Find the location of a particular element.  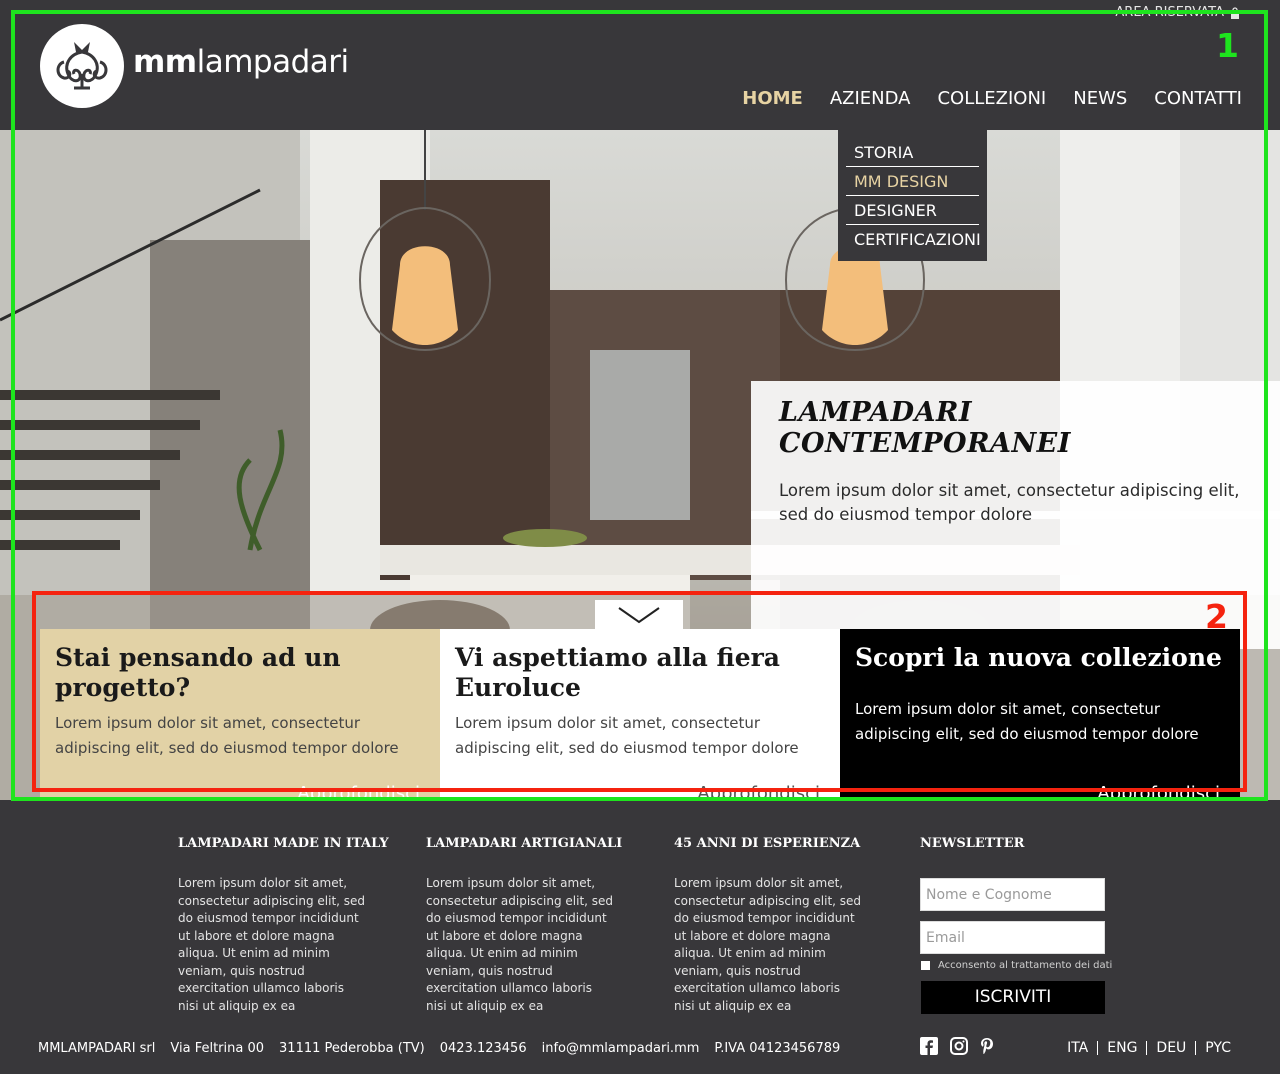

social-links is located at coordinates (957, 1046).